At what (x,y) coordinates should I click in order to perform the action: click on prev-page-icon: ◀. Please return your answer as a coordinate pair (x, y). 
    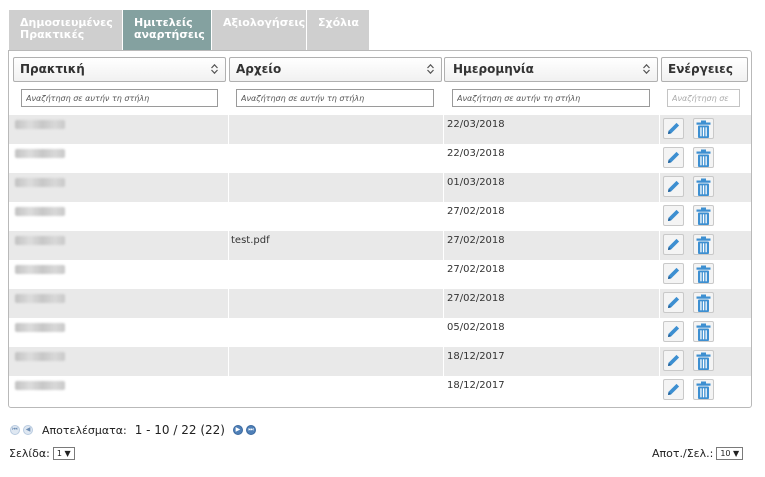
    Looking at the image, I should click on (28, 430).